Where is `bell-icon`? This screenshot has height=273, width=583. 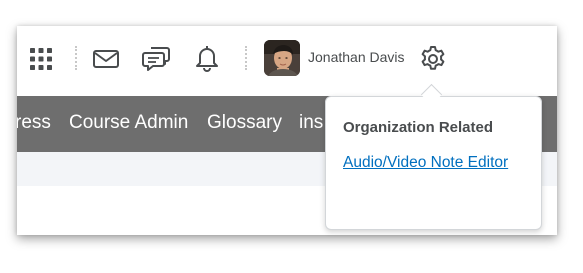
bell-icon is located at coordinates (207, 58).